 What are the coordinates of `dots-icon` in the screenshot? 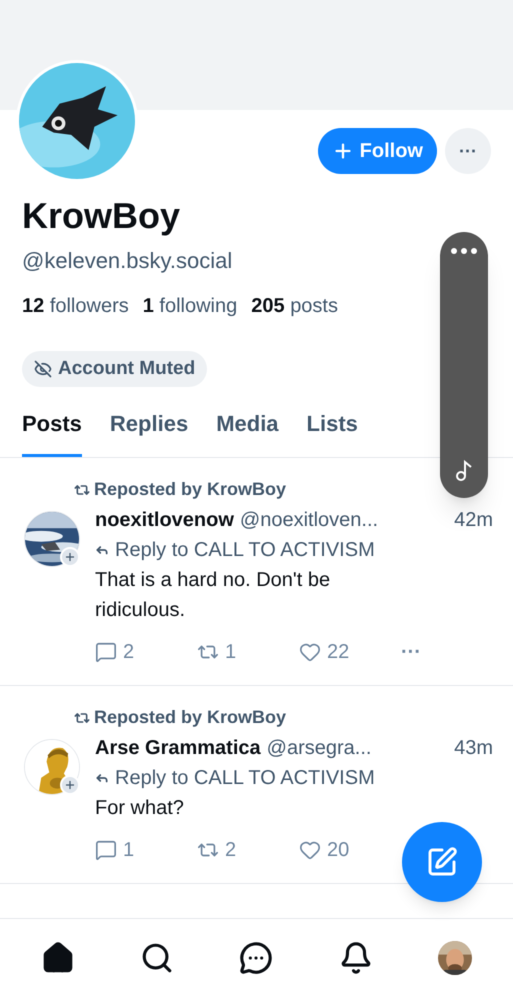 It's located at (464, 251).